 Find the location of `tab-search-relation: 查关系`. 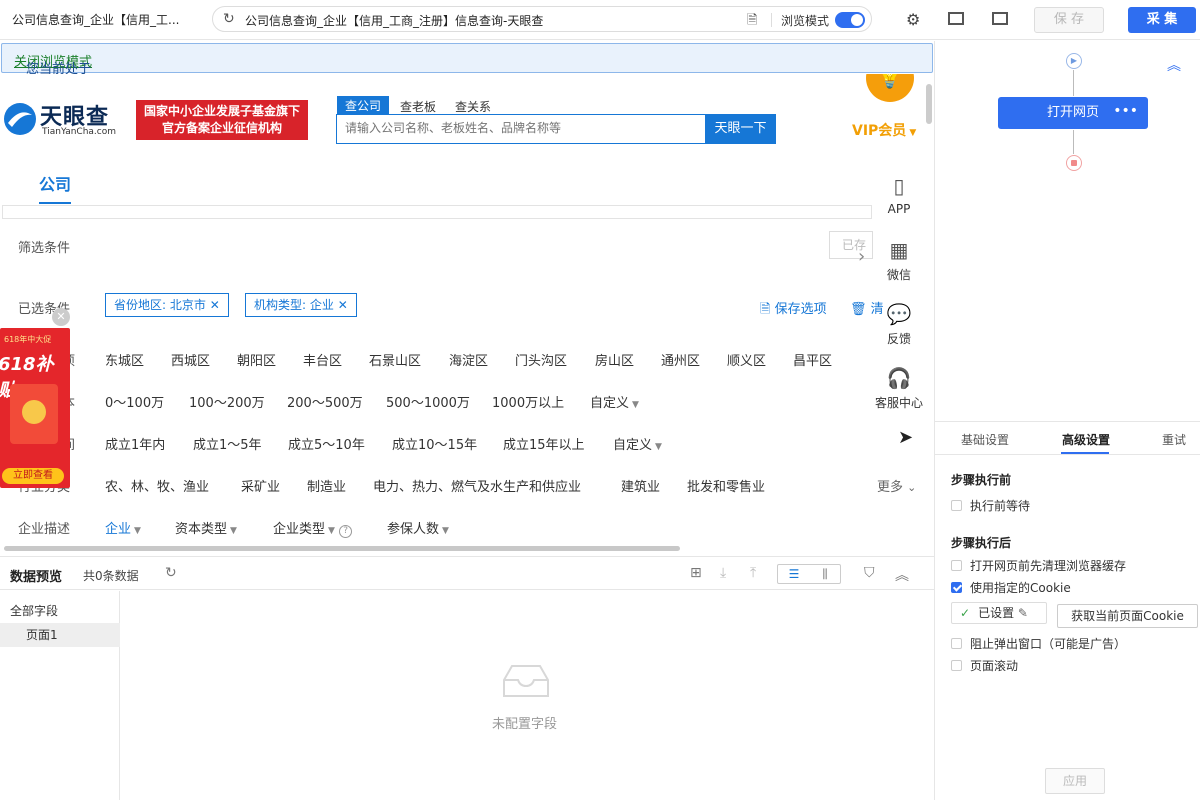

tab-search-relation: 查关系 is located at coordinates (473, 106).